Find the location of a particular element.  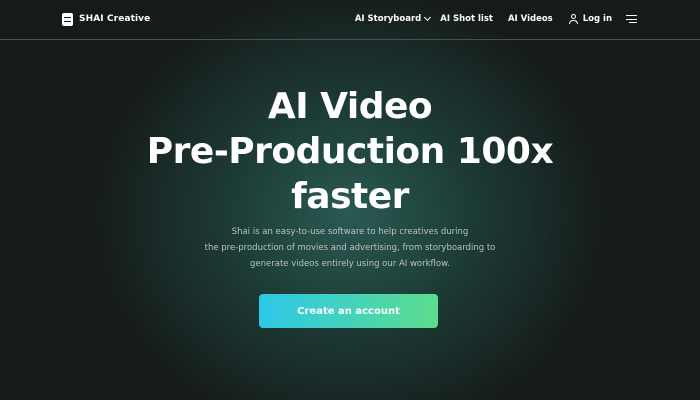

login-label: Log in is located at coordinates (597, 19).